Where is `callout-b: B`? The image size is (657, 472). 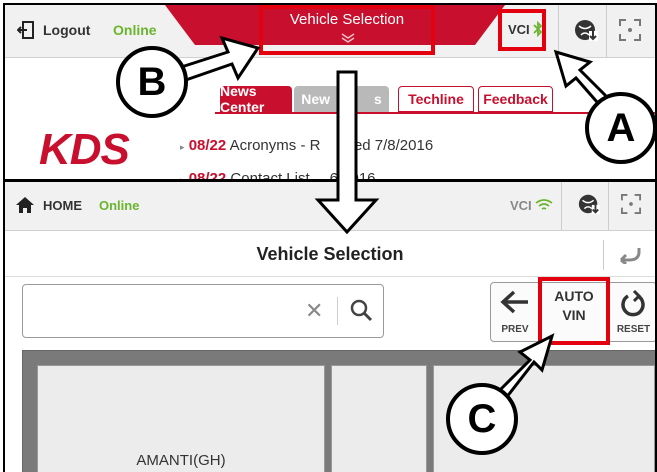
callout-b: B is located at coordinates (152, 82).